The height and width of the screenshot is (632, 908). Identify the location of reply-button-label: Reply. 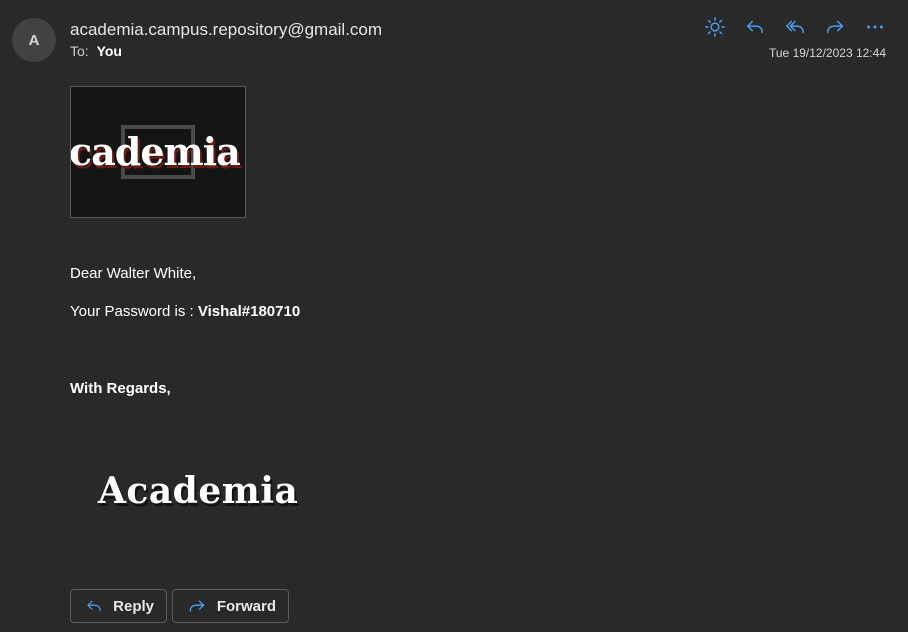
(133, 606).